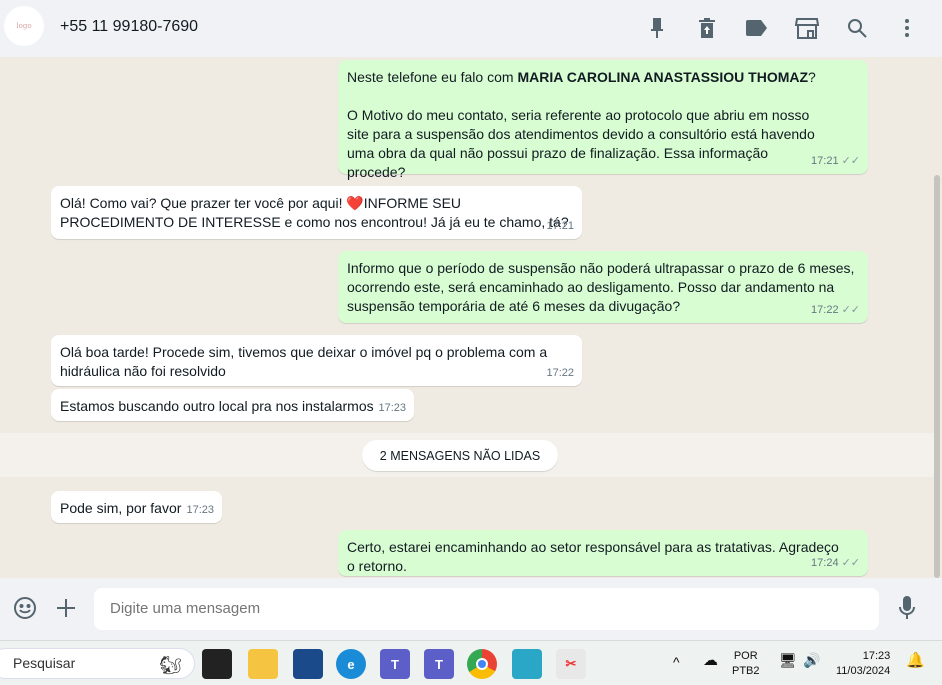 Image resolution: width=942 pixels, height=685 pixels. Describe the element at coordinates (571, 664) in the screenshot. I see `snipping-tool-icon: ✂` at that location.